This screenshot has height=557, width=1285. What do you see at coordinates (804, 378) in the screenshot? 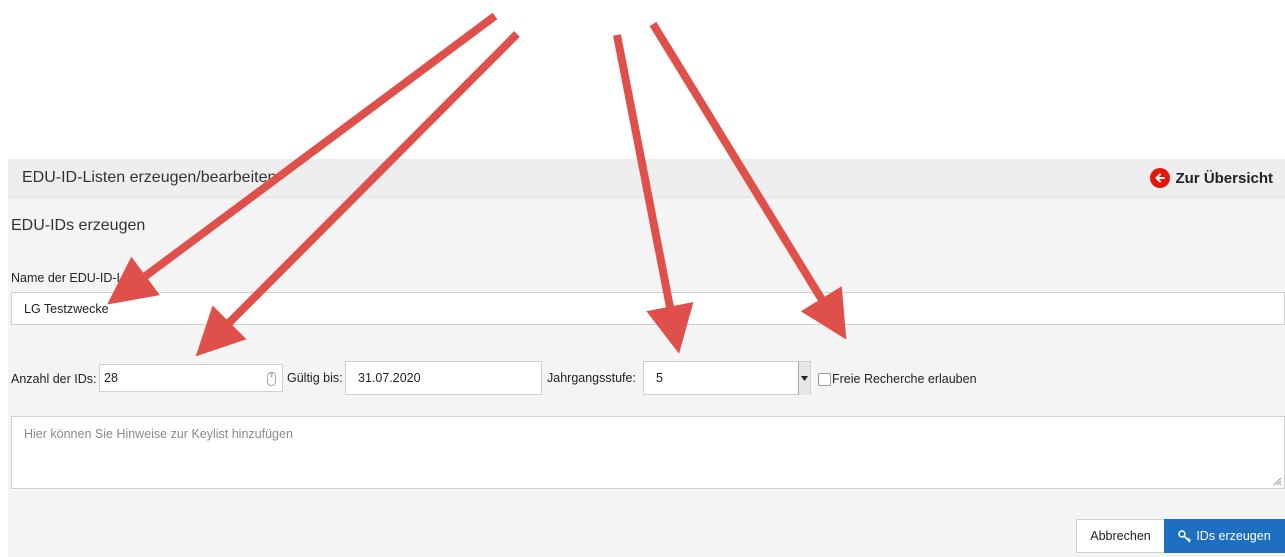
I see `chevron-down-icon` at bounding box center [804, 378].